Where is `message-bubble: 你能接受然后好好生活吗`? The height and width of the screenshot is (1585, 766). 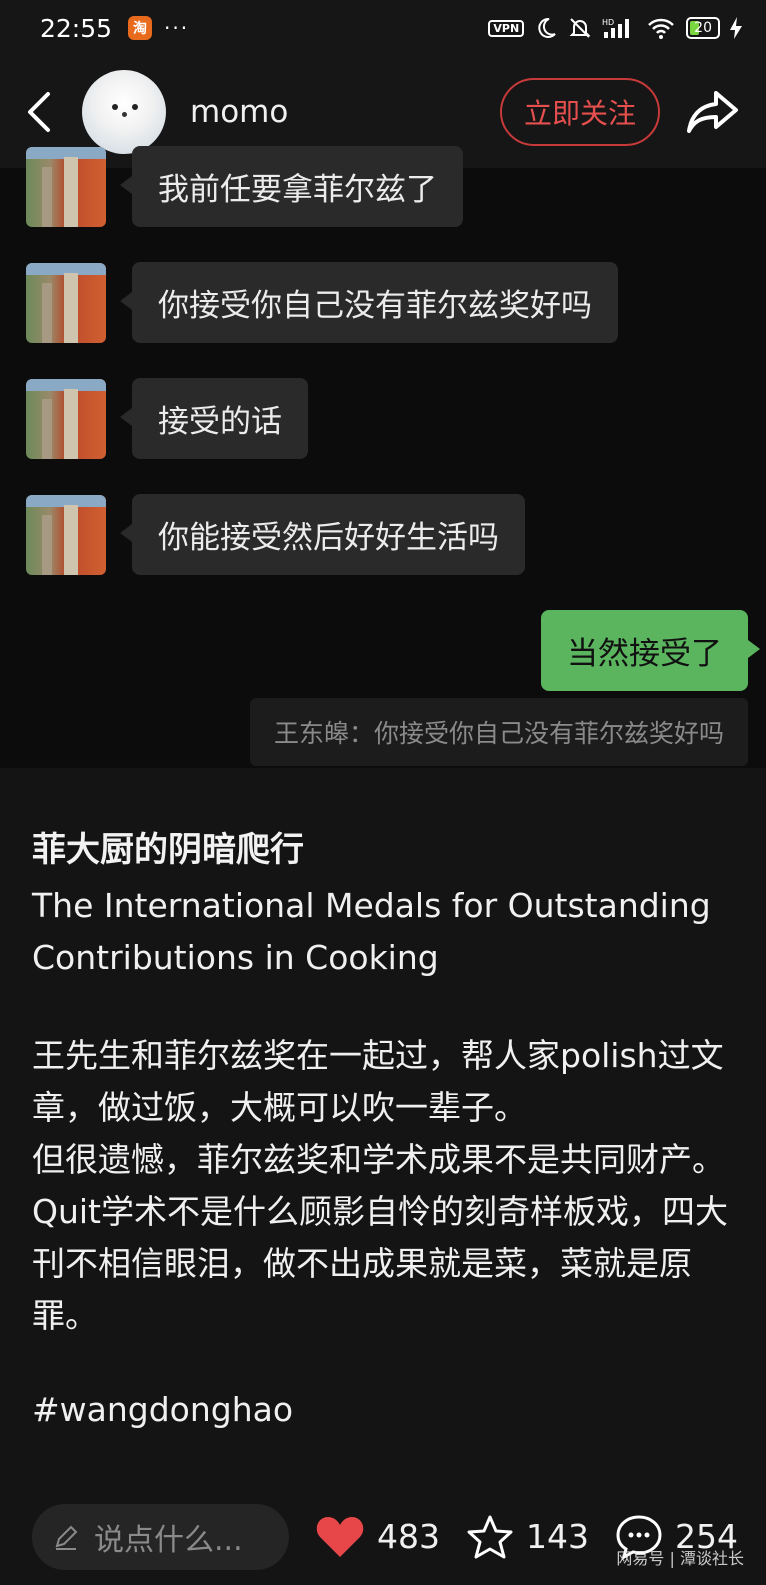
message-bubble: 你能接受然后好好生活吗 is located at coordinates (322, 534).